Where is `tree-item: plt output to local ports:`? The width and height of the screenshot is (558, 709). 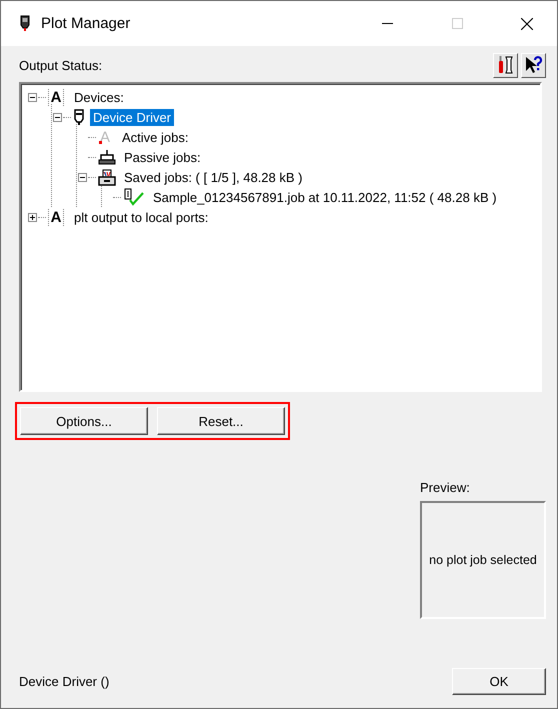
tree-item: plt output to local ports: is located at coordinates (141, 217).